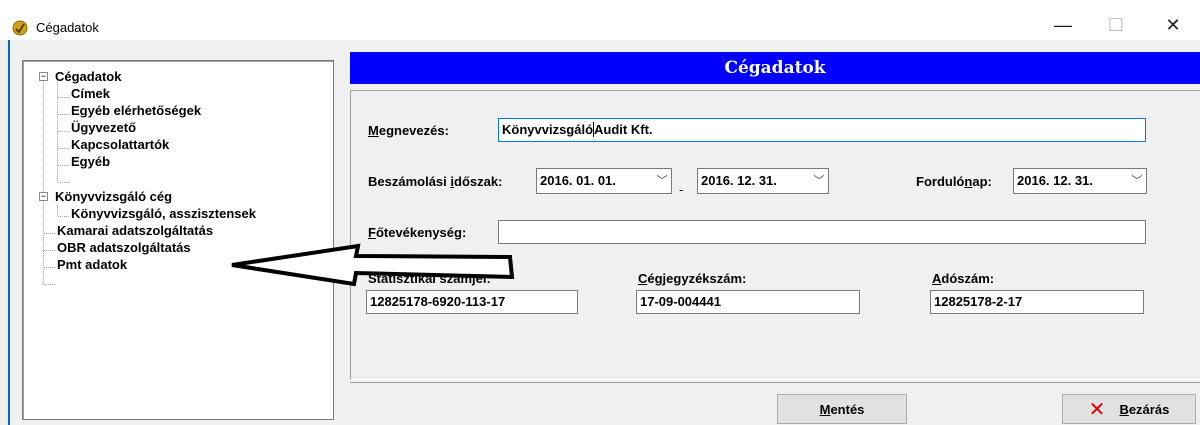 This screenshot has width=1200, height=425. What do you see at coordinates (409, 181) in the screenshot?
I see `beszamolasi-label-a: Beszámolási` at bounding box center [409, 181].